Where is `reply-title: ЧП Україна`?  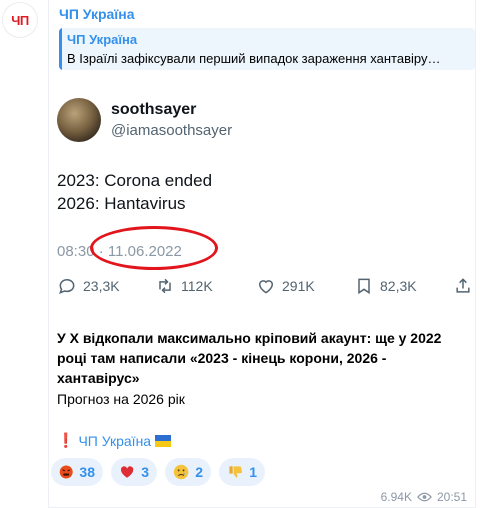
reply-title: ЧП Україна is located at coordinates (102, 39).